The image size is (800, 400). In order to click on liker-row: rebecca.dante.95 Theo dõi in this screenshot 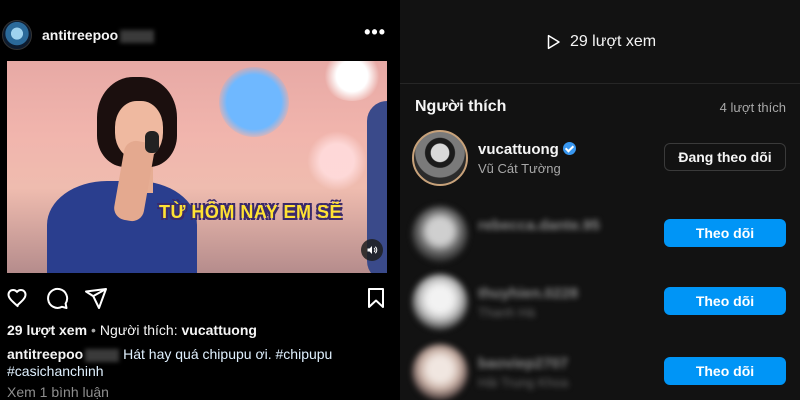, I will do `click(600, 236)`.